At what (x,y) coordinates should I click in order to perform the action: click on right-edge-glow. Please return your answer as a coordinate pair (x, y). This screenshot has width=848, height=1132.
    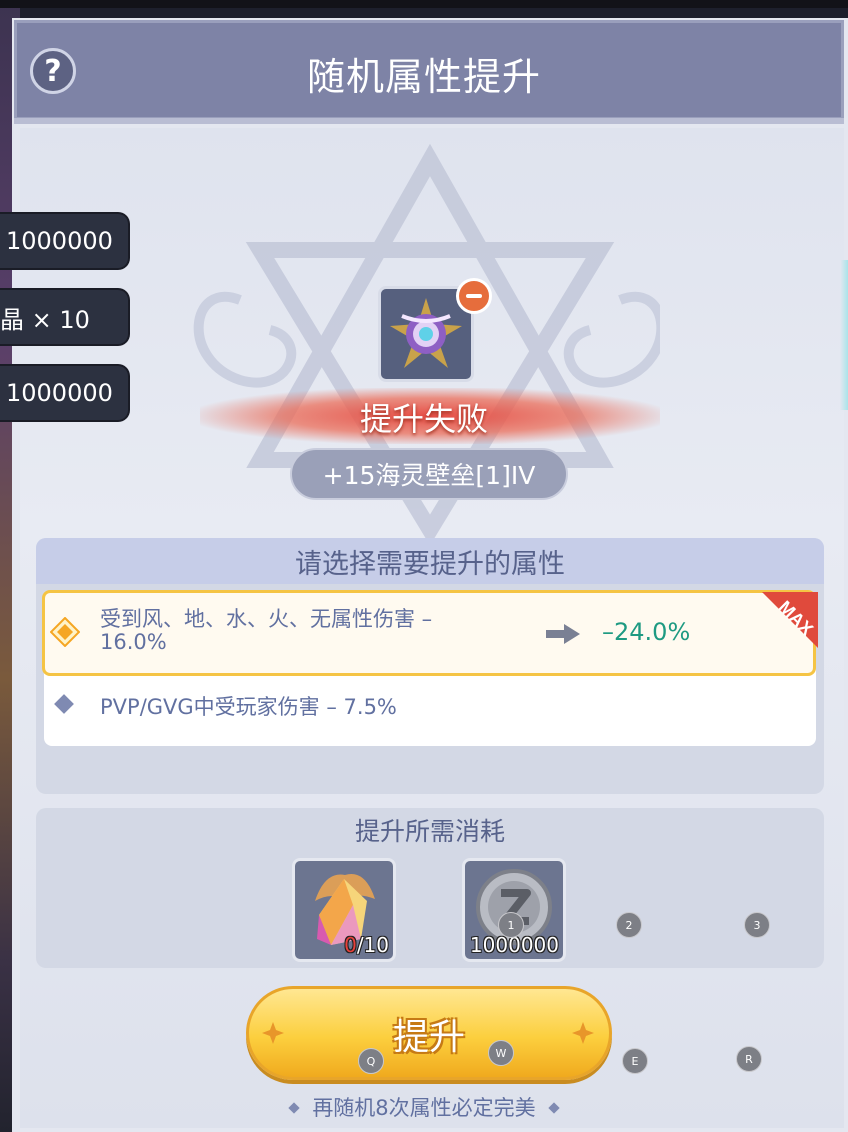
    Looking at the image, I should click on (844, 335).